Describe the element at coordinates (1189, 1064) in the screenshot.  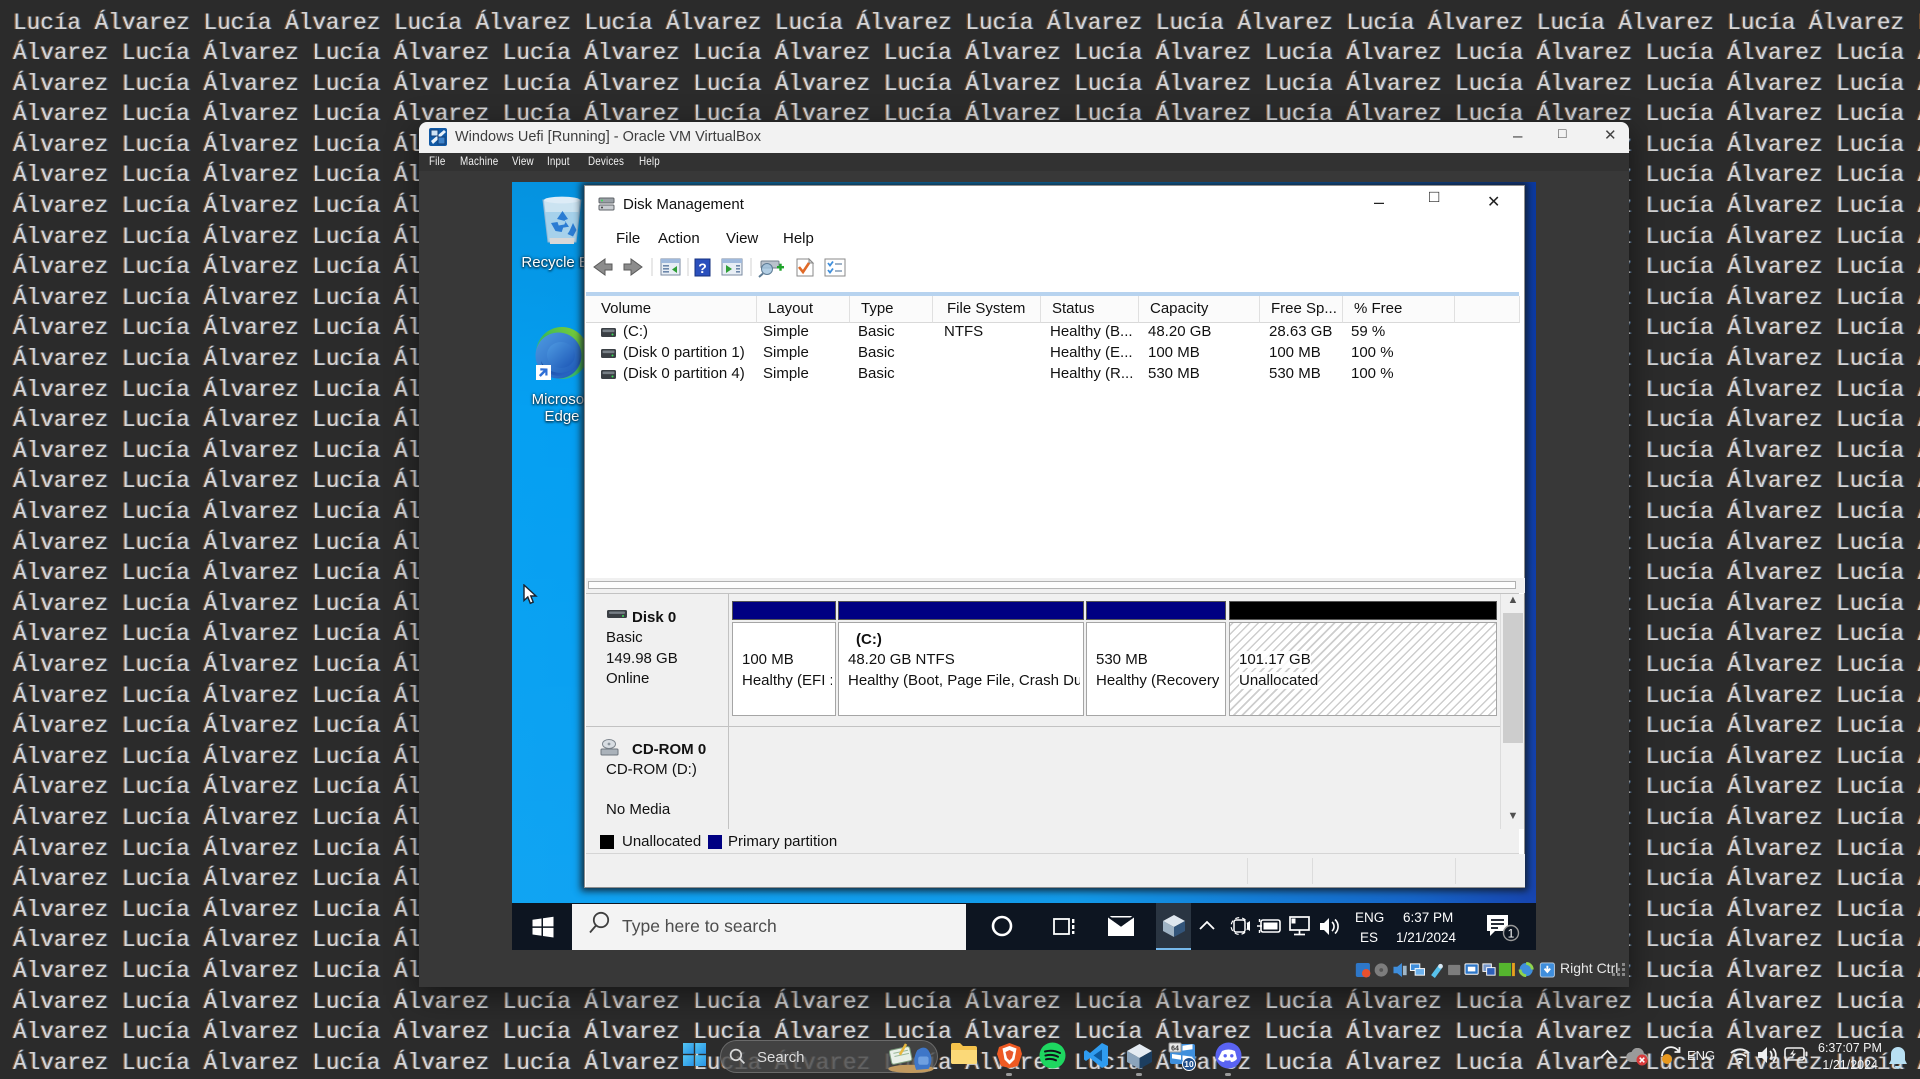
I see `svg-text: 10` at that location.